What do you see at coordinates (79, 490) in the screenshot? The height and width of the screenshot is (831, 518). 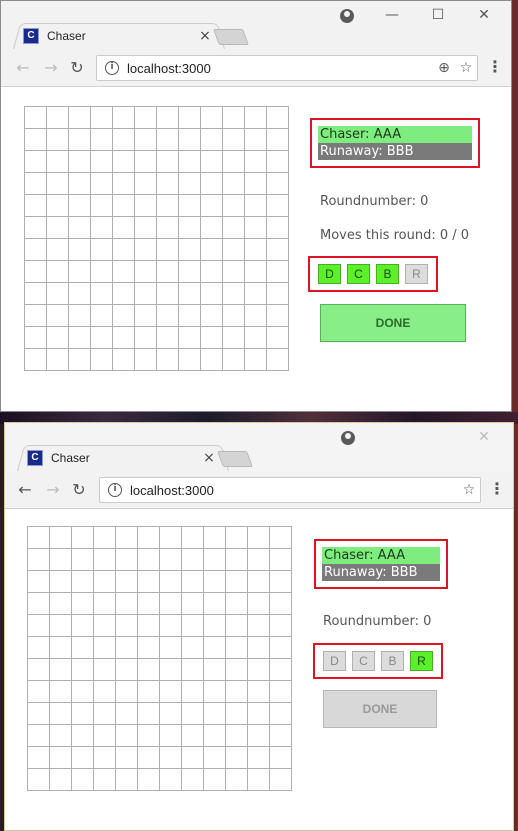 I see `reload-icon: ↻` at bounding box center [79, 490].